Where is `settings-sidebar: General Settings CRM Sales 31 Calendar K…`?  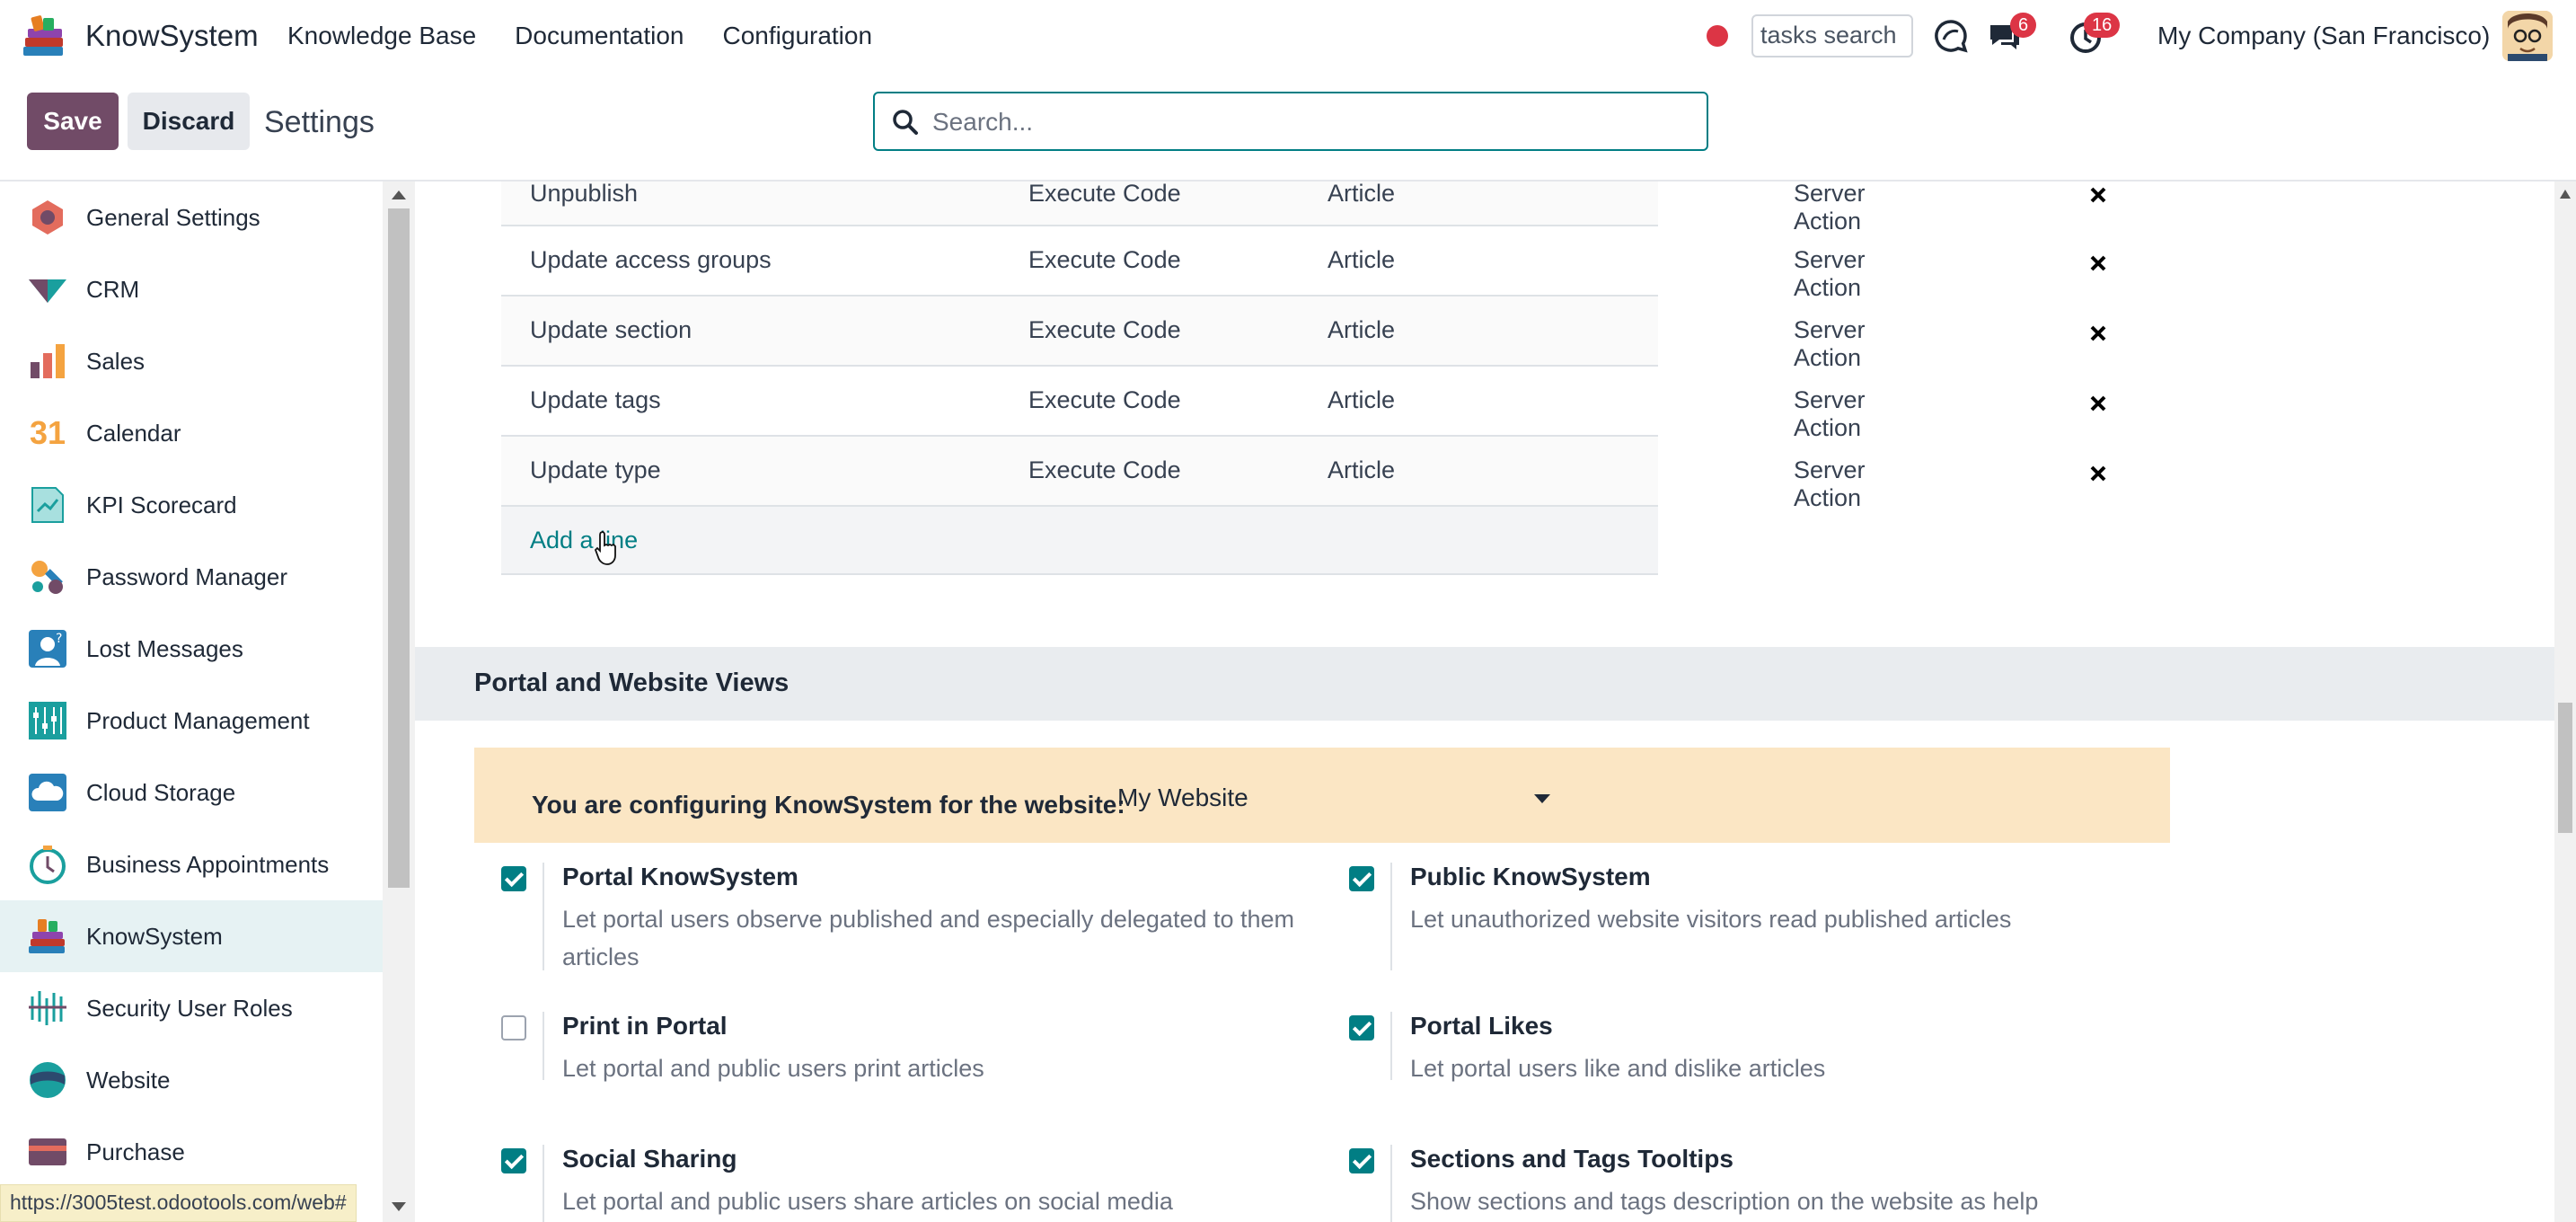
settings-sidebar: General Settings CRM Sales 31 Calendar K… is located at coordinates (191, 702).